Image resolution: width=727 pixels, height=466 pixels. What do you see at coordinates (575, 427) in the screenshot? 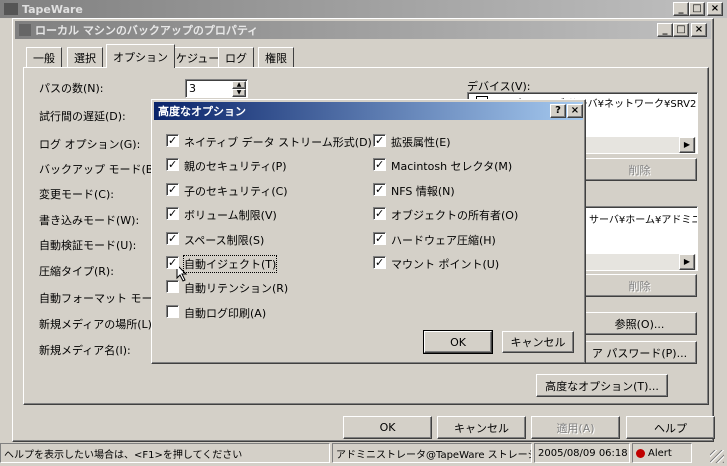
I see `apply-button: 適用(A)` at bounding box center [575, 427].